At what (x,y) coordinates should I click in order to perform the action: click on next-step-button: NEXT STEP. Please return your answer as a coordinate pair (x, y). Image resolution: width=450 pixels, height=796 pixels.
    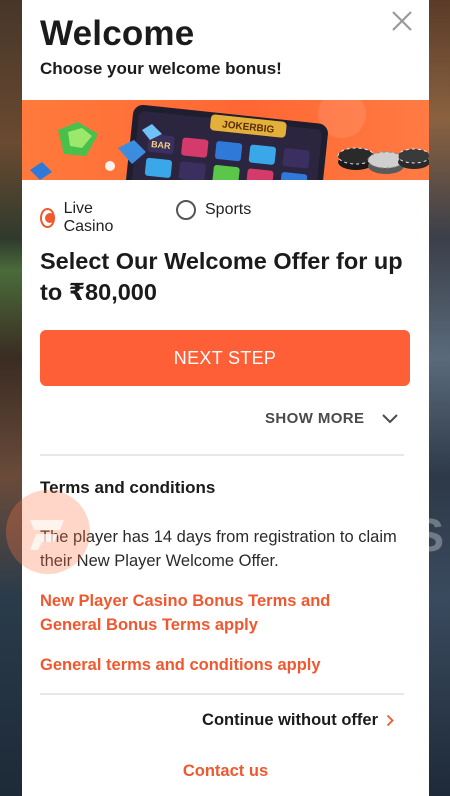
    Looking at the image, I should click on (225, 358).